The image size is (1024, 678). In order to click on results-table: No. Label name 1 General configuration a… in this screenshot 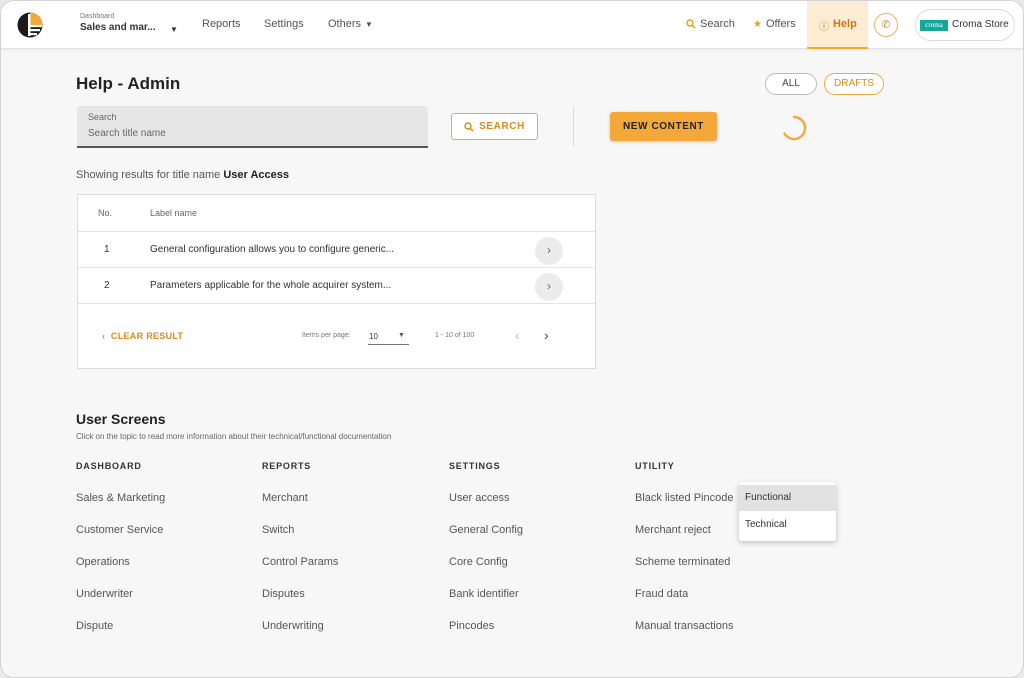, I will do `click(336, 281)`.